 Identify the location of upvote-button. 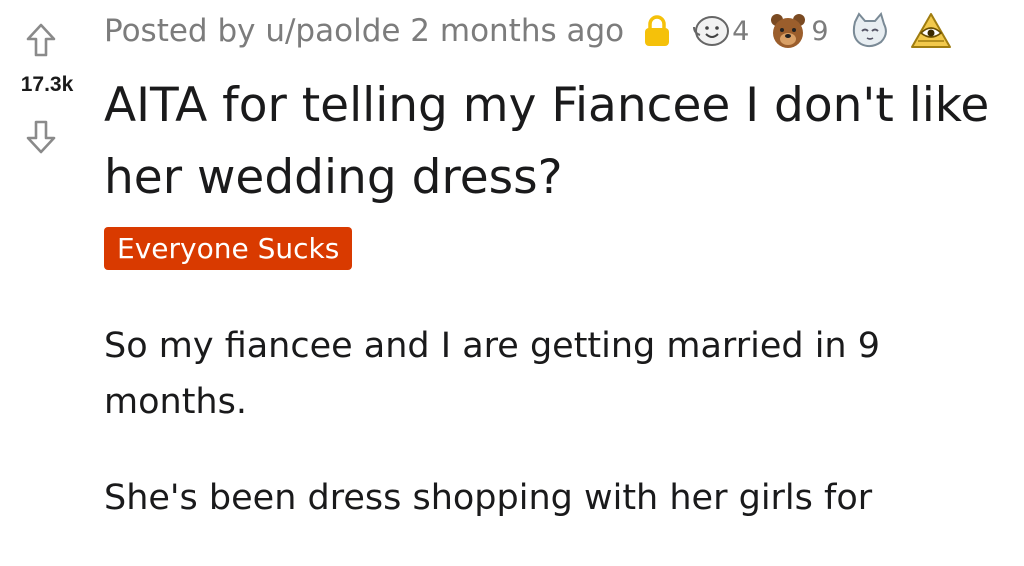
(41, 40).